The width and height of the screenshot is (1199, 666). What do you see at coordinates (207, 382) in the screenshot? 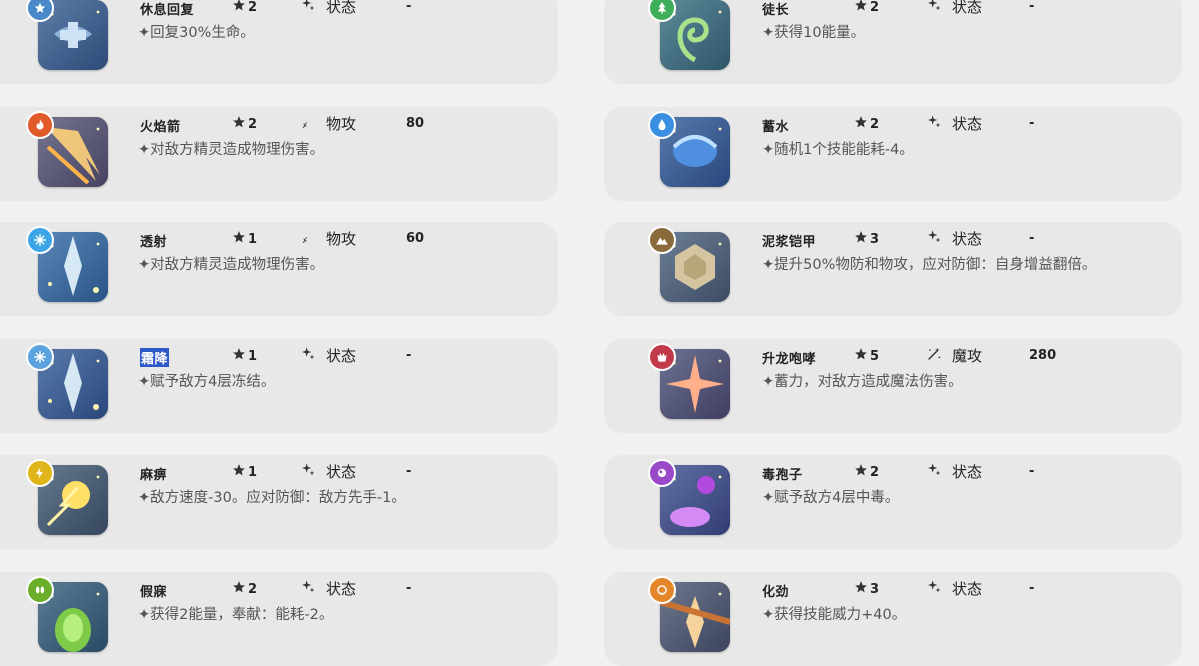
I see `skill-description: ✦赋予敌方4层冻结。` at bounding box center [207, 382].